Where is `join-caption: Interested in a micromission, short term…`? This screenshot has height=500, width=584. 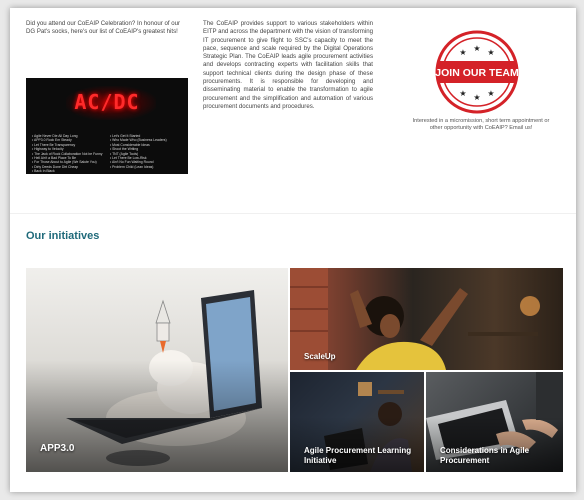 join-caption: Interested in a micromission, short term… is located at coordinates (481, 124).